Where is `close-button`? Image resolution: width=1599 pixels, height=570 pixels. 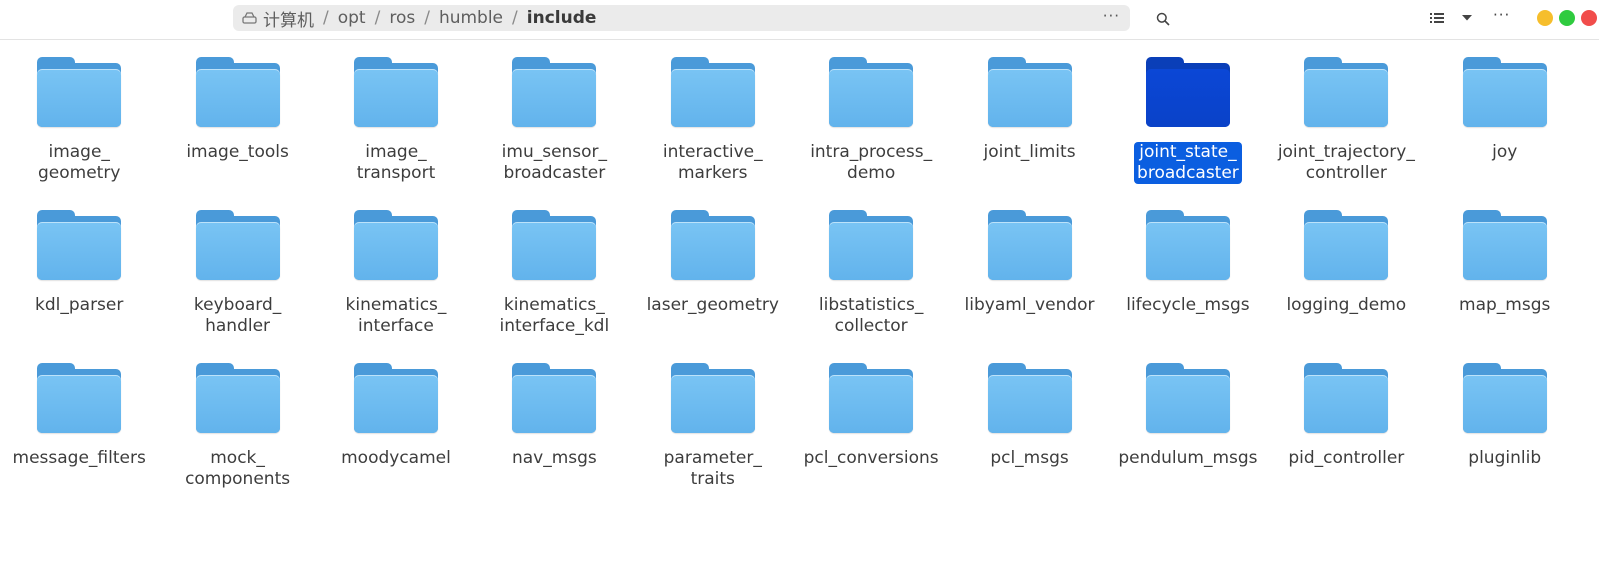
close-button is located at coordinates (1589, 18).